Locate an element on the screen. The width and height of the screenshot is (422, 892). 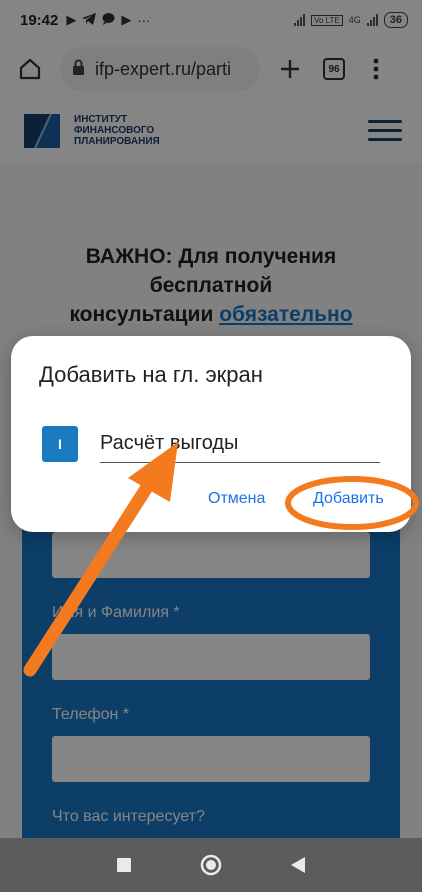
back-button is located at coordinates (298, 865).